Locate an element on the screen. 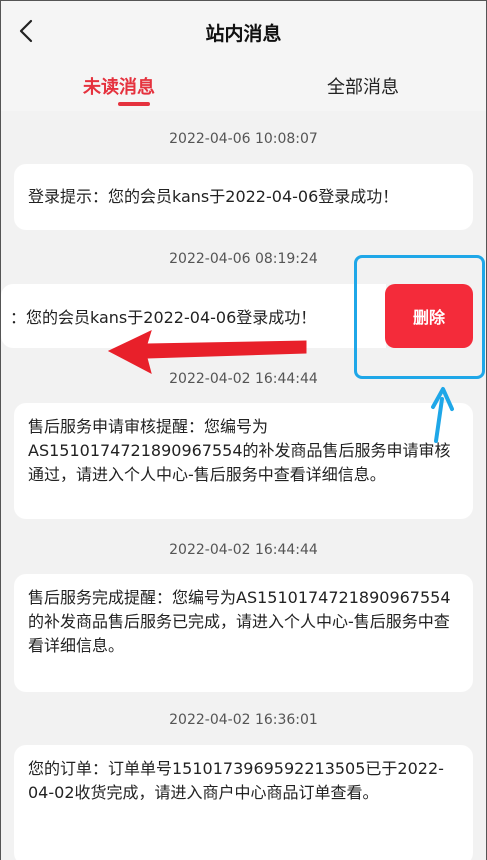 Image resolution: width=487 pixels, height=860 pixels. message-time: 2022-04-02 16:36:01 is located at coordinates (243, 720).